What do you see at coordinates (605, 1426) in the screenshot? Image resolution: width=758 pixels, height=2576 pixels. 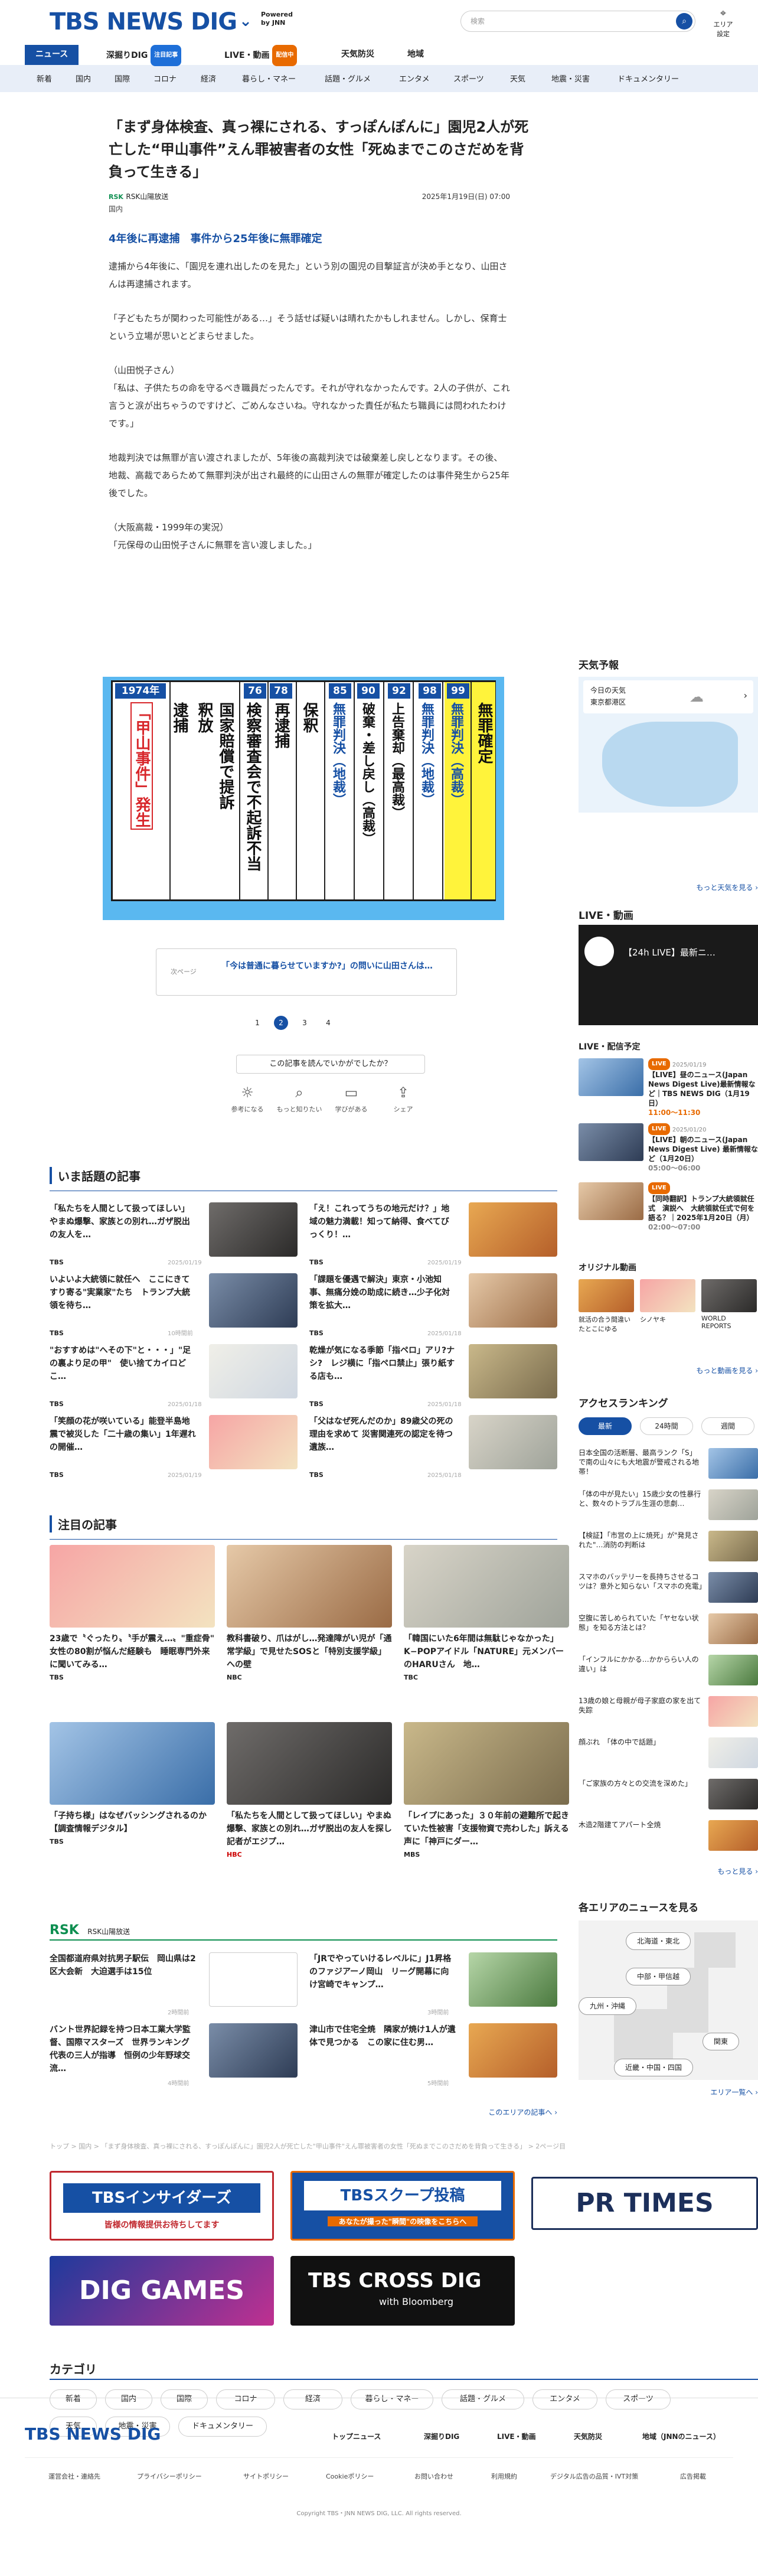 I see `ranking-tab-latest: 最新` at bounding box center [605, 1426].